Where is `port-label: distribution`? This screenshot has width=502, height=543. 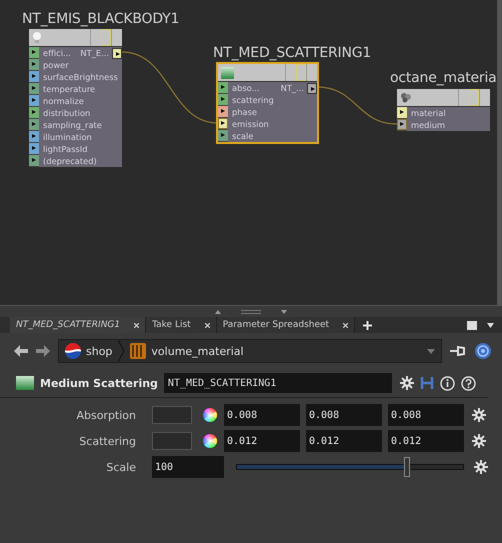
port-label: distribution is located at coordinates (66, 113).